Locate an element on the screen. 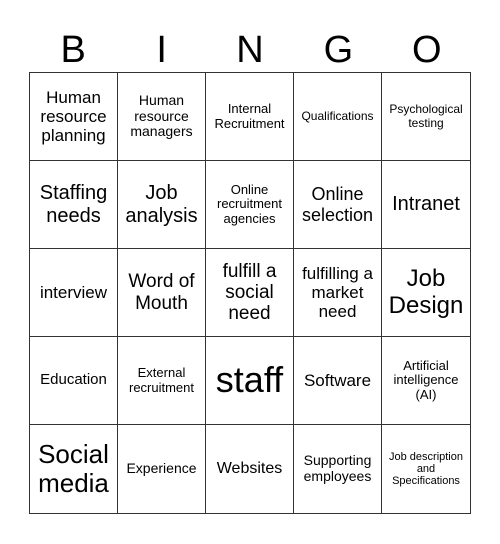  bingo-cell: Experience is located at coordinates (162, 469).